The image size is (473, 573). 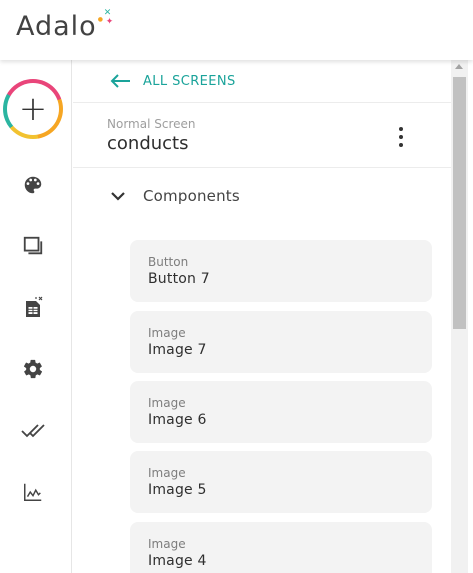 I want to click on component-name: Image 5, so click(x=177, y=490).